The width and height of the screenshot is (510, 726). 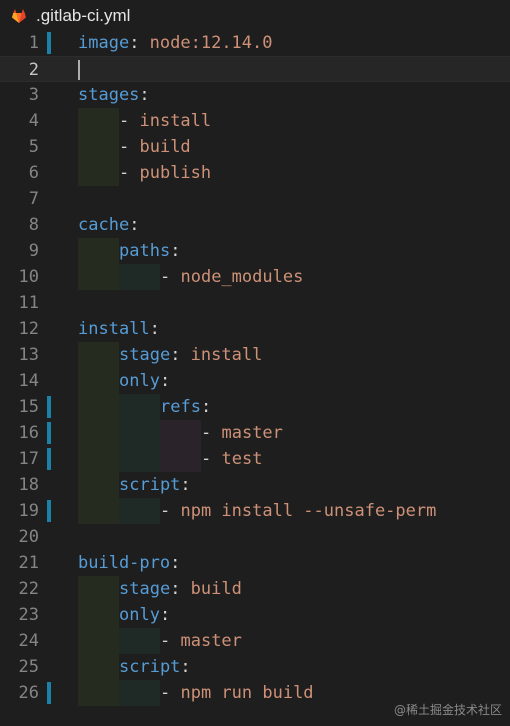 What do you see at coordinates (255, 121) in the screenshot?
I see `code-line: 4 - install` at bounding box center [255, 121].